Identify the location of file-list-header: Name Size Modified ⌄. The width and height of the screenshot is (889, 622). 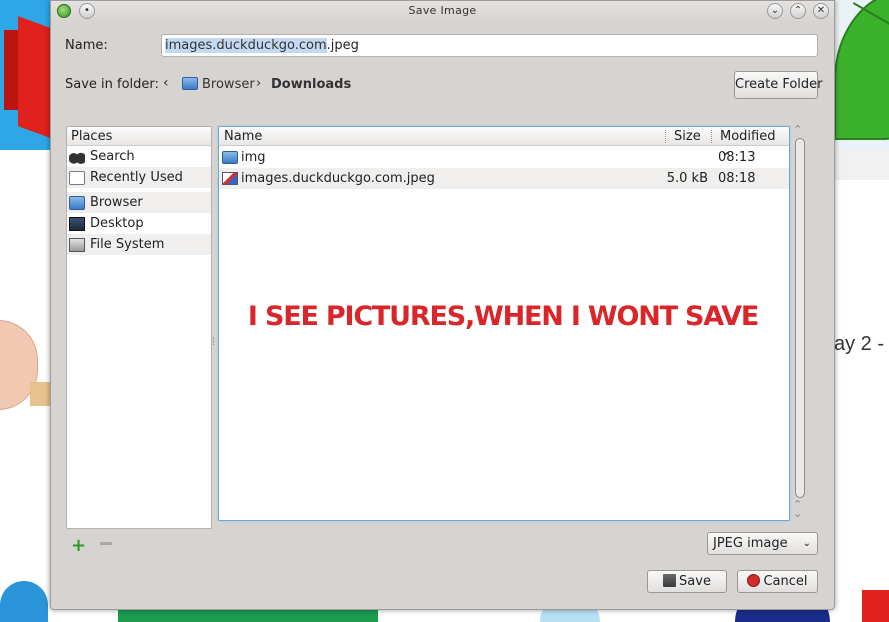
(504, 143).